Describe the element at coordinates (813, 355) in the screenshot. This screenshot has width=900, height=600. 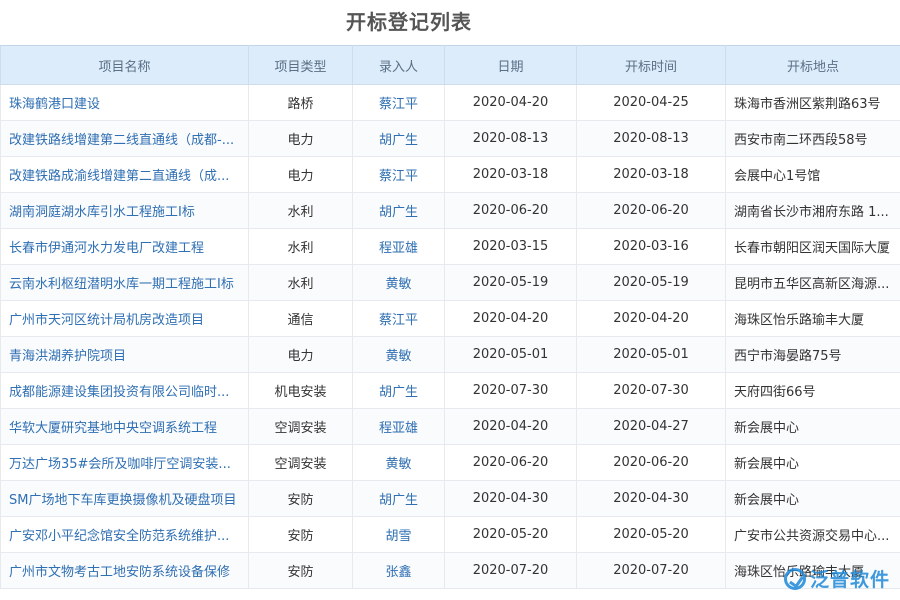
I see `bid-opening-location-cell: 西宁市海晏路75号` at that location.